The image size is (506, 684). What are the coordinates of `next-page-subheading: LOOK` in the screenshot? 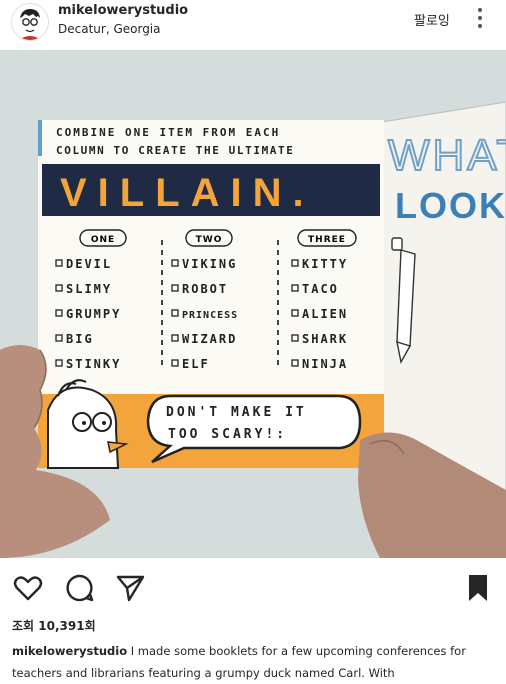 It's located at (450, 205).